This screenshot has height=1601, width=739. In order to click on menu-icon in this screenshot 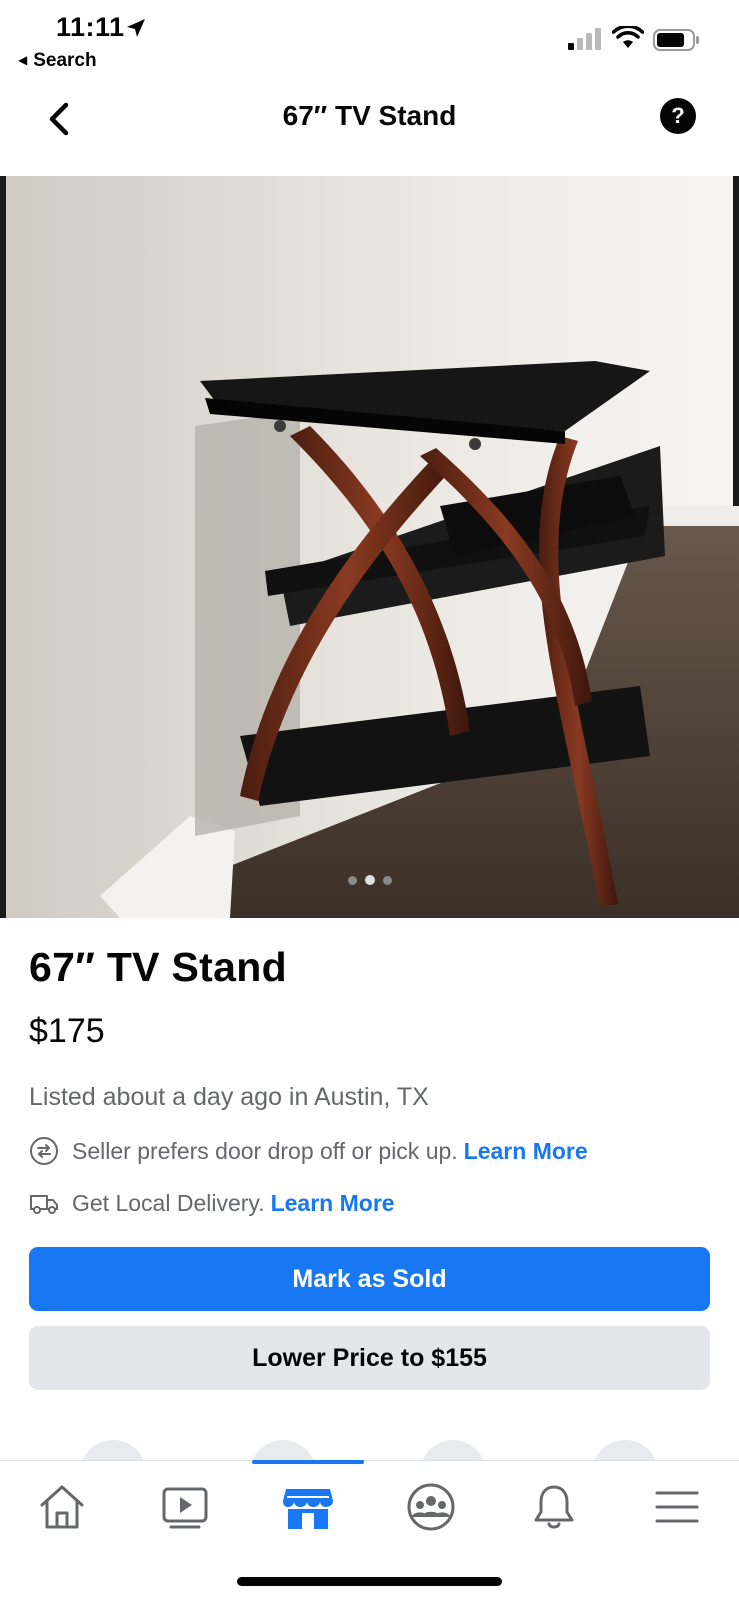, I will do `click(677, 1507)`.